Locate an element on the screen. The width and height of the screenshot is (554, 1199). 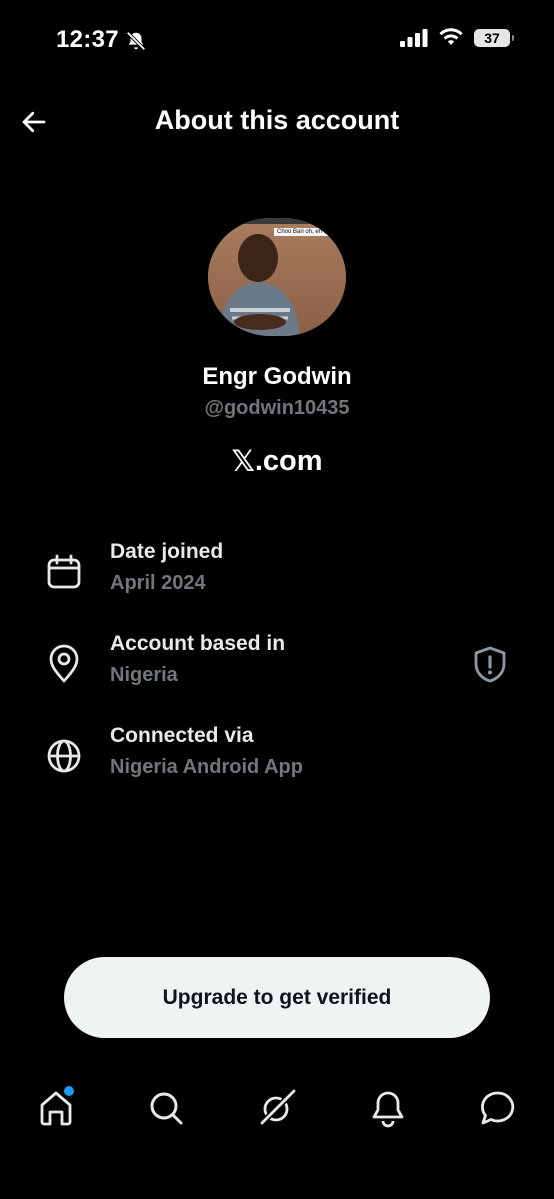
upgrade-button: Upgrade to get verified is located at coordinates (277, 997).